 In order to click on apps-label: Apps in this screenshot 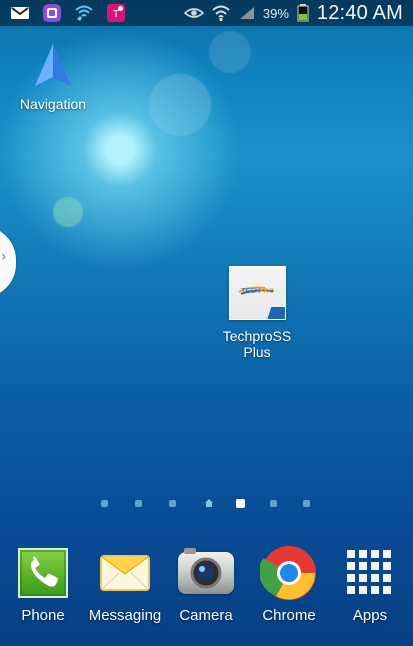, I will do `click(370, 615)`.